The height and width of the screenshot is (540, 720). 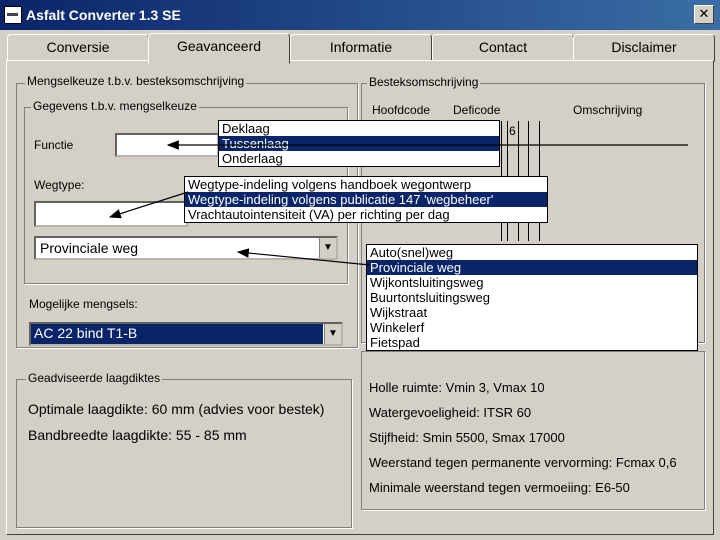 I want to click on property-stiffness: Stijfheid: Smin 5500, Smax 17000, so click(x=467, y=437).